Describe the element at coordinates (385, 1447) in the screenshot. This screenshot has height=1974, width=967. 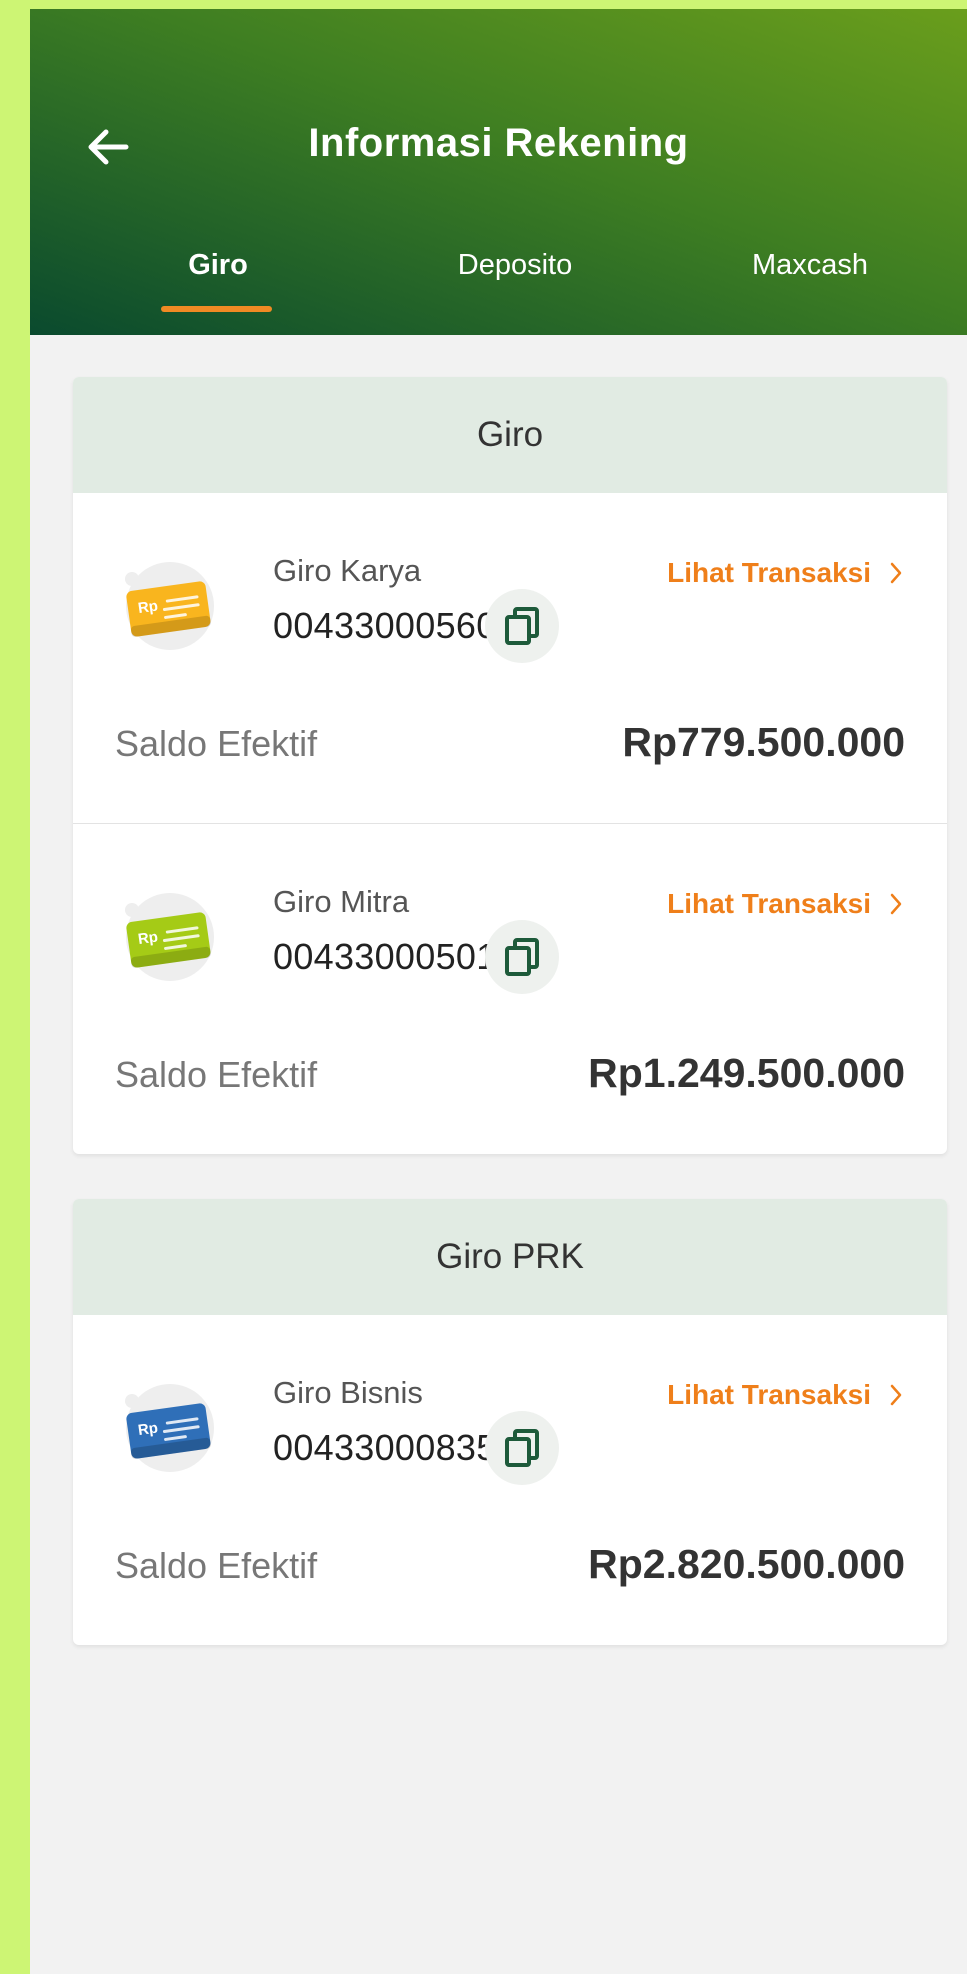
I see `account-number: 00433000835` at that location.